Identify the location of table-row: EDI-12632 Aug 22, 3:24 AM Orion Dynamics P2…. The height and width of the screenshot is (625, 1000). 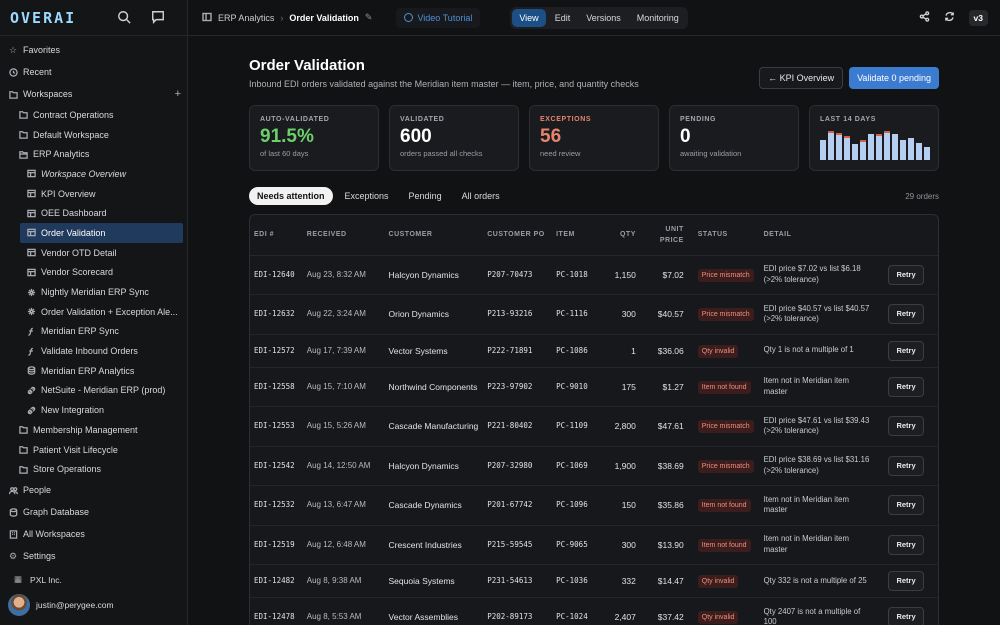
(594, 314).